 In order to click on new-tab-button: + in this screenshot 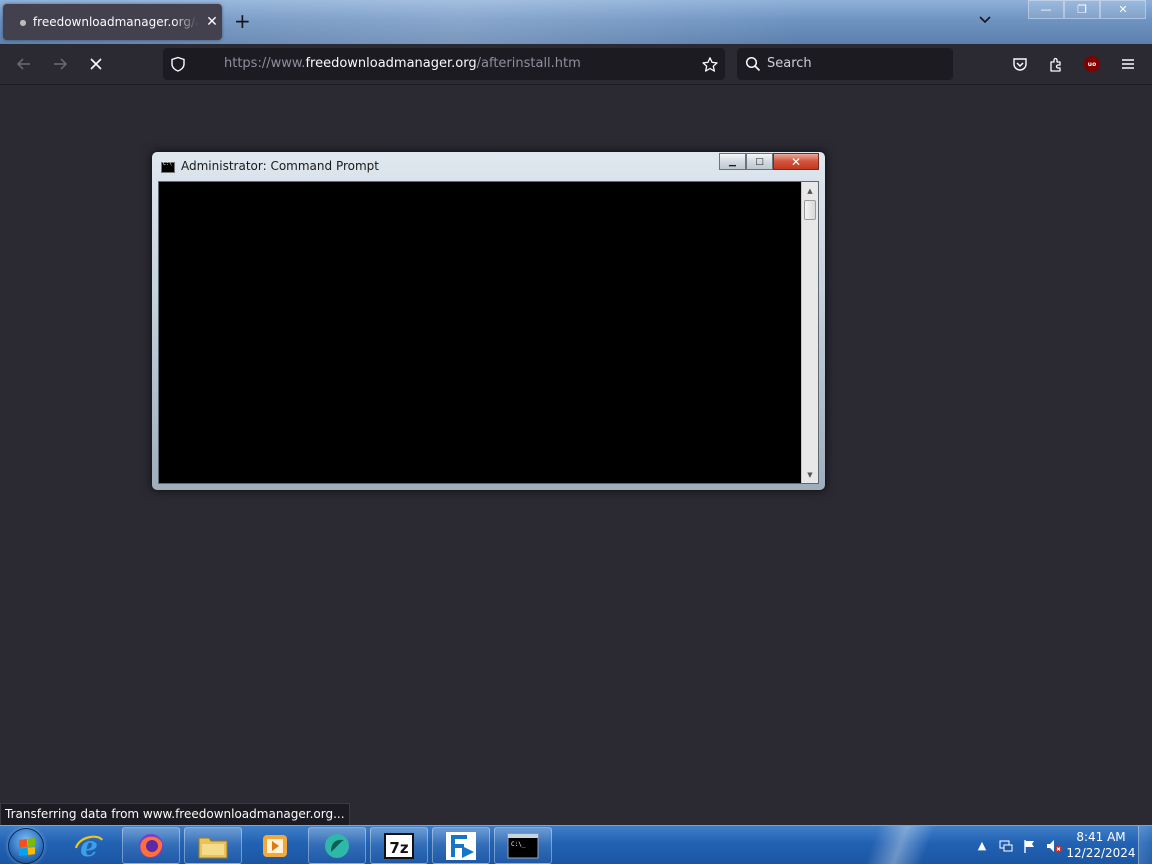, I will do `click(242, 21)`.